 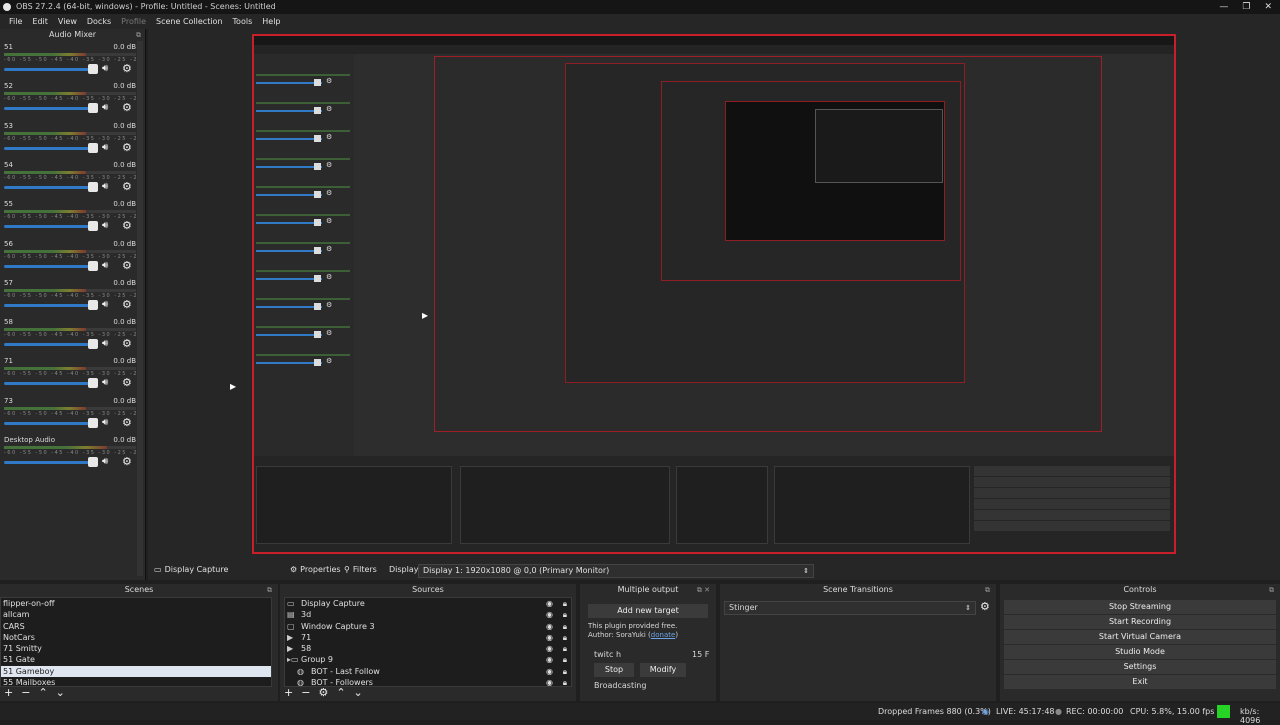 What do you see at coordinates (15, 21) in the screenshot?
I see `menu-file: File` at bounding box center [15, 21].